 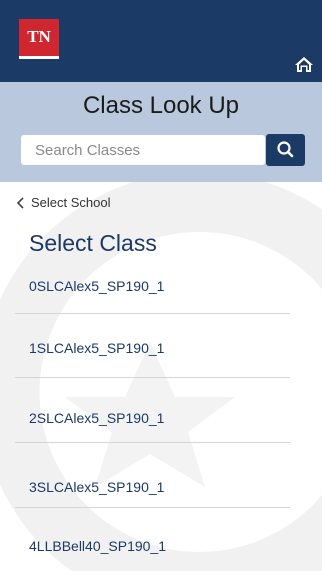 What do you see at coordinates (71, 202) in the screenshot?
I see `back-label: Select School` at bounding box center [71, 202].